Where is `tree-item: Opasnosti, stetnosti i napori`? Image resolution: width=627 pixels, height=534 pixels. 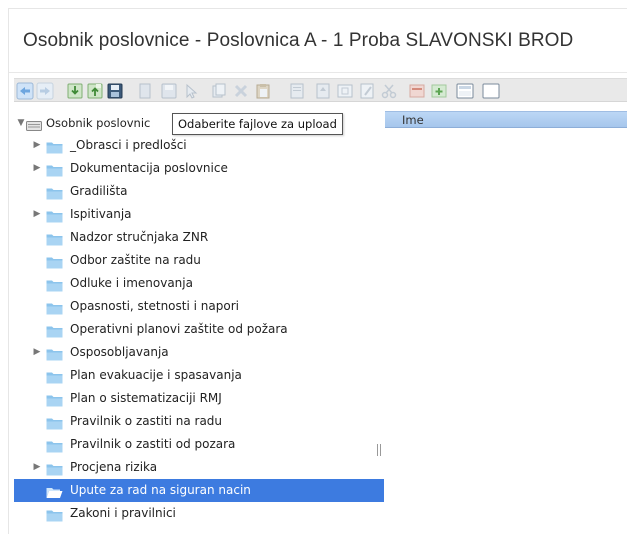 tree-item: Opasnosti, stetnosti i napori is located at coordinates (199, 306).